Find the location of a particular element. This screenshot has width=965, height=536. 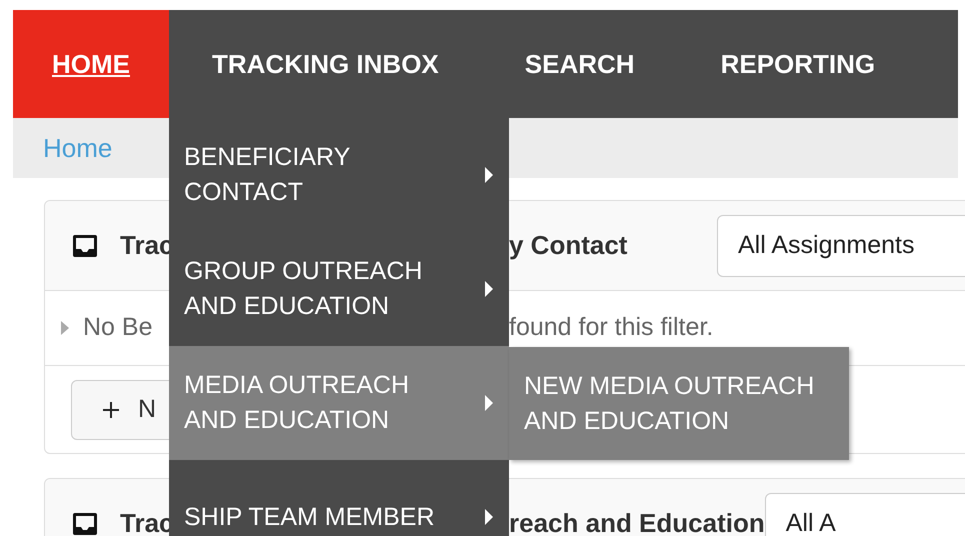

empty-message: No Be is located at coordinates (117, 328).